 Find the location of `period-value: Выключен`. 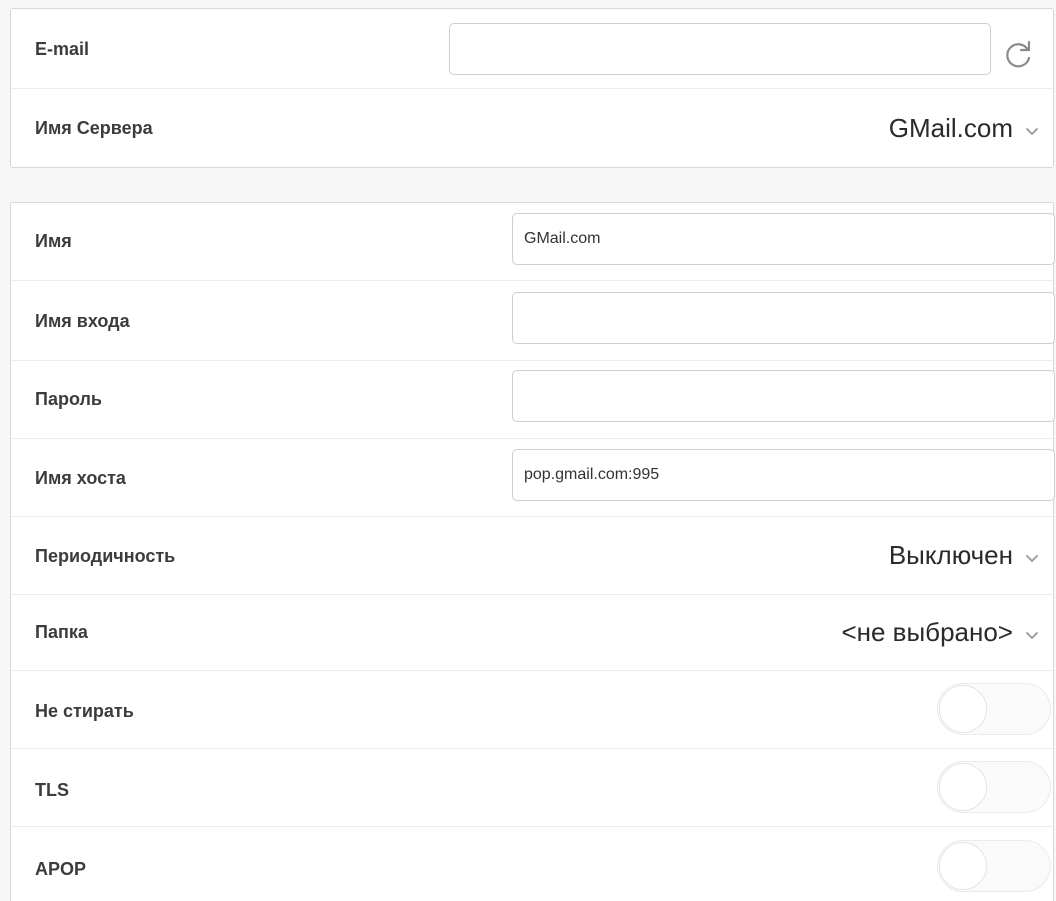

period-value: Выключен is located at coordinates (950, 555).